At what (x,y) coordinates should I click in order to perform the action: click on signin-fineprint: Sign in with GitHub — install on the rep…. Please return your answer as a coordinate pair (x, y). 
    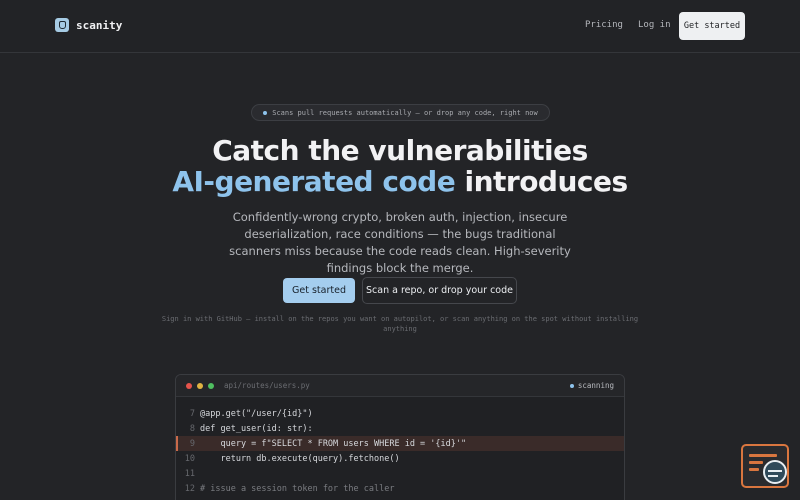
    Looking at the image, I should click on (400, 324).